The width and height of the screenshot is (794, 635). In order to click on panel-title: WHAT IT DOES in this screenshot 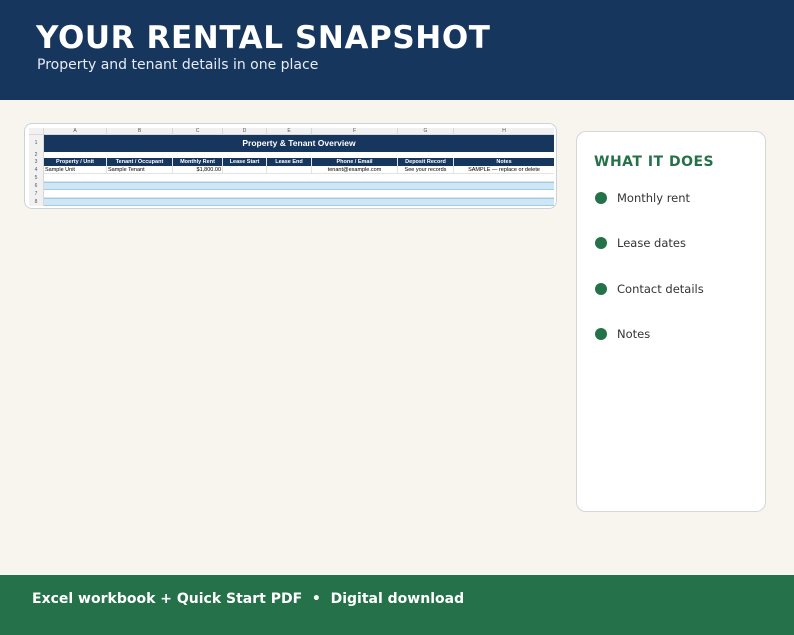, I will do `click(654, 162)`.